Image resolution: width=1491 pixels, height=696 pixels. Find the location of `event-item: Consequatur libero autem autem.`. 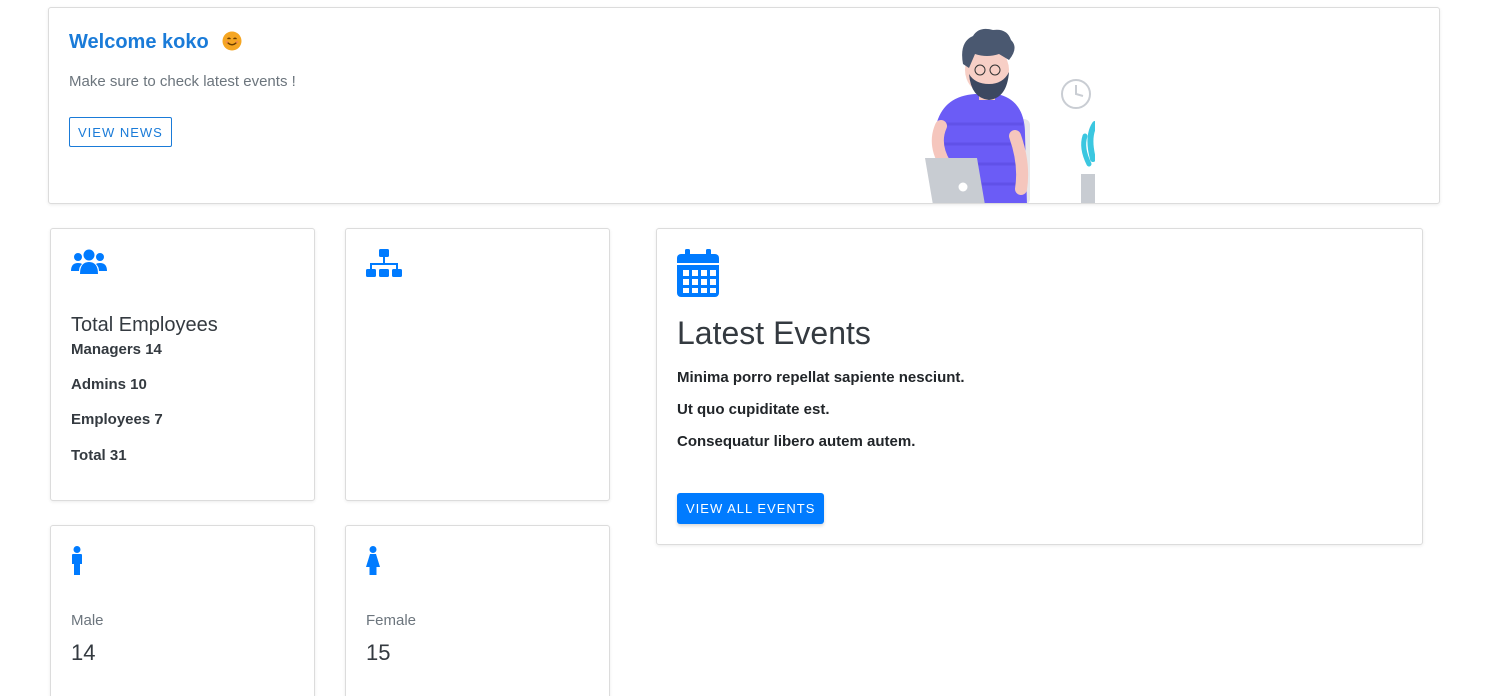

event-item: Consequatur libero autem autem. is located at coordinates (796, 441).